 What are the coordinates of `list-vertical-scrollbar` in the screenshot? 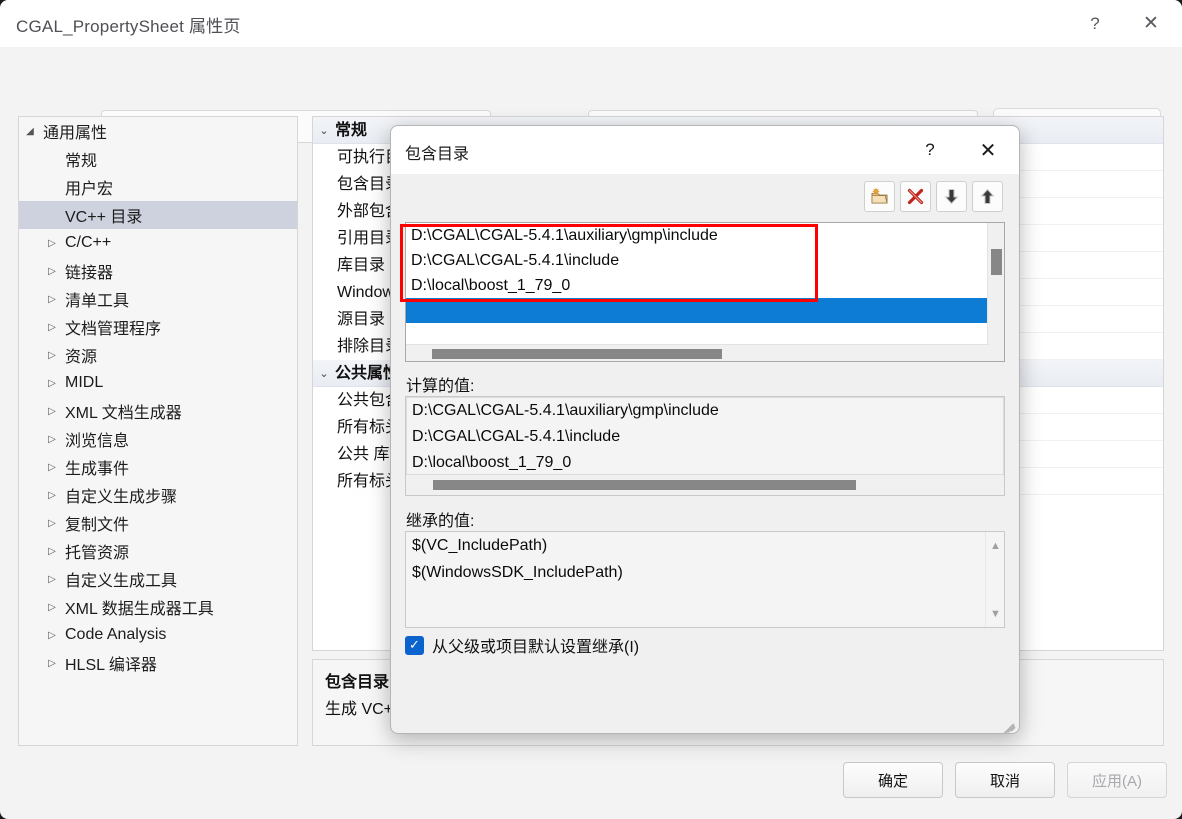 It's located at (995, 292).